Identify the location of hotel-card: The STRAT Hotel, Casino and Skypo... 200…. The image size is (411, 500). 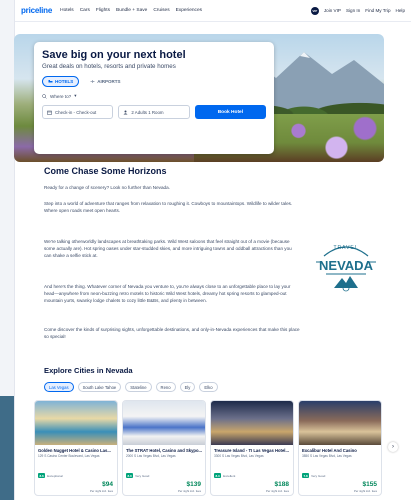
(164, 448).